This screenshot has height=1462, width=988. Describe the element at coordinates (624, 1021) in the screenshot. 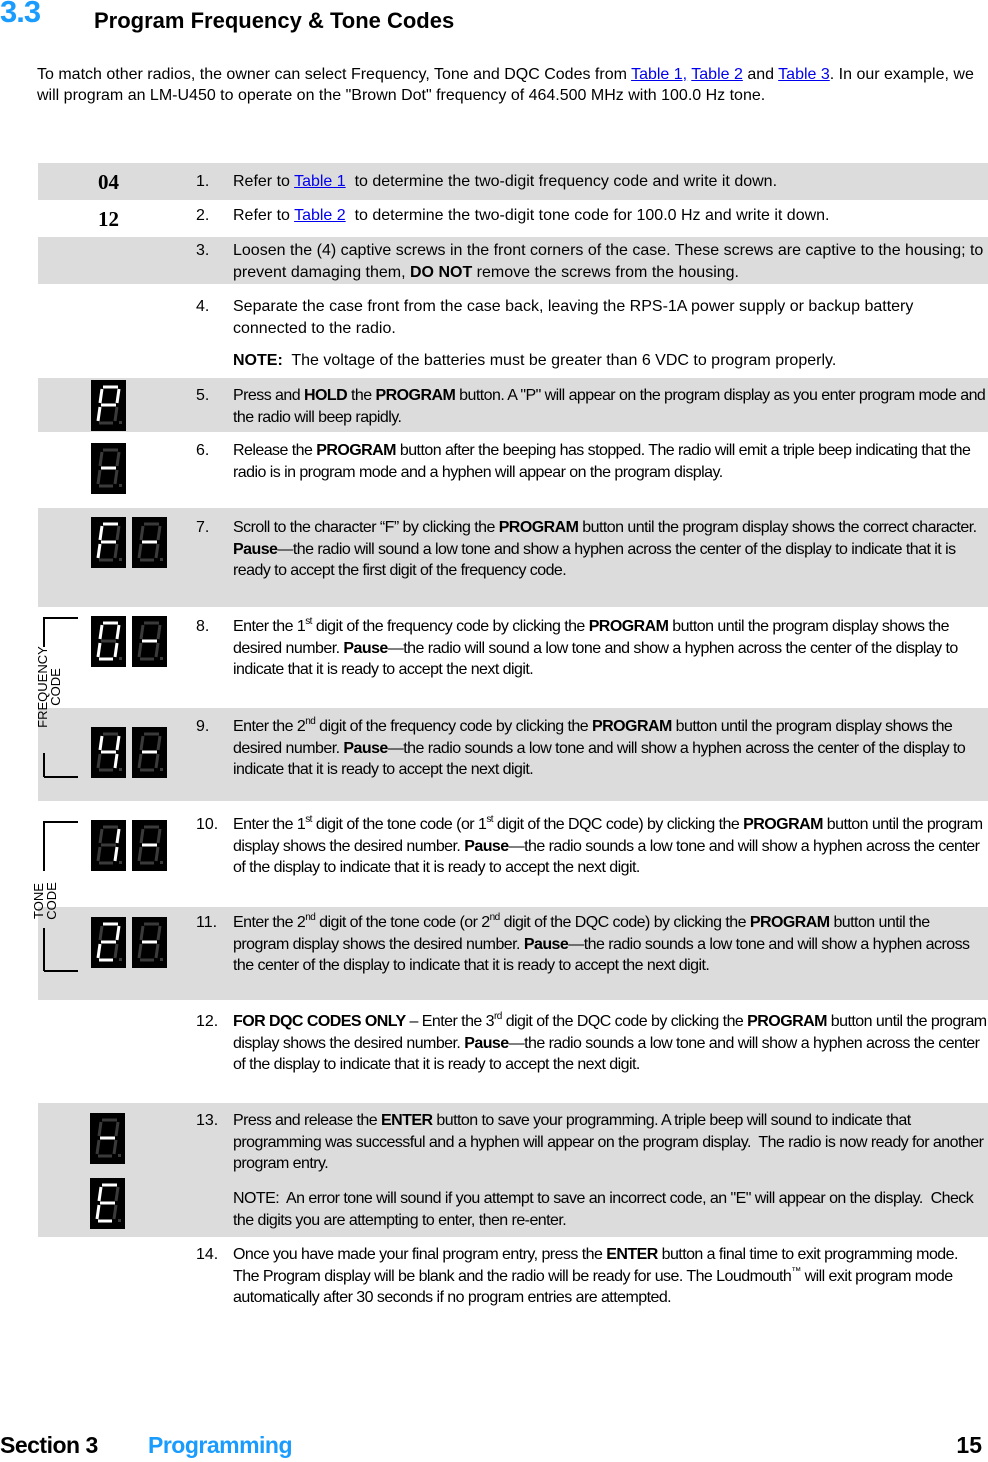

I see `step-text-part: digit of the DQC code by clicking the` at that location.